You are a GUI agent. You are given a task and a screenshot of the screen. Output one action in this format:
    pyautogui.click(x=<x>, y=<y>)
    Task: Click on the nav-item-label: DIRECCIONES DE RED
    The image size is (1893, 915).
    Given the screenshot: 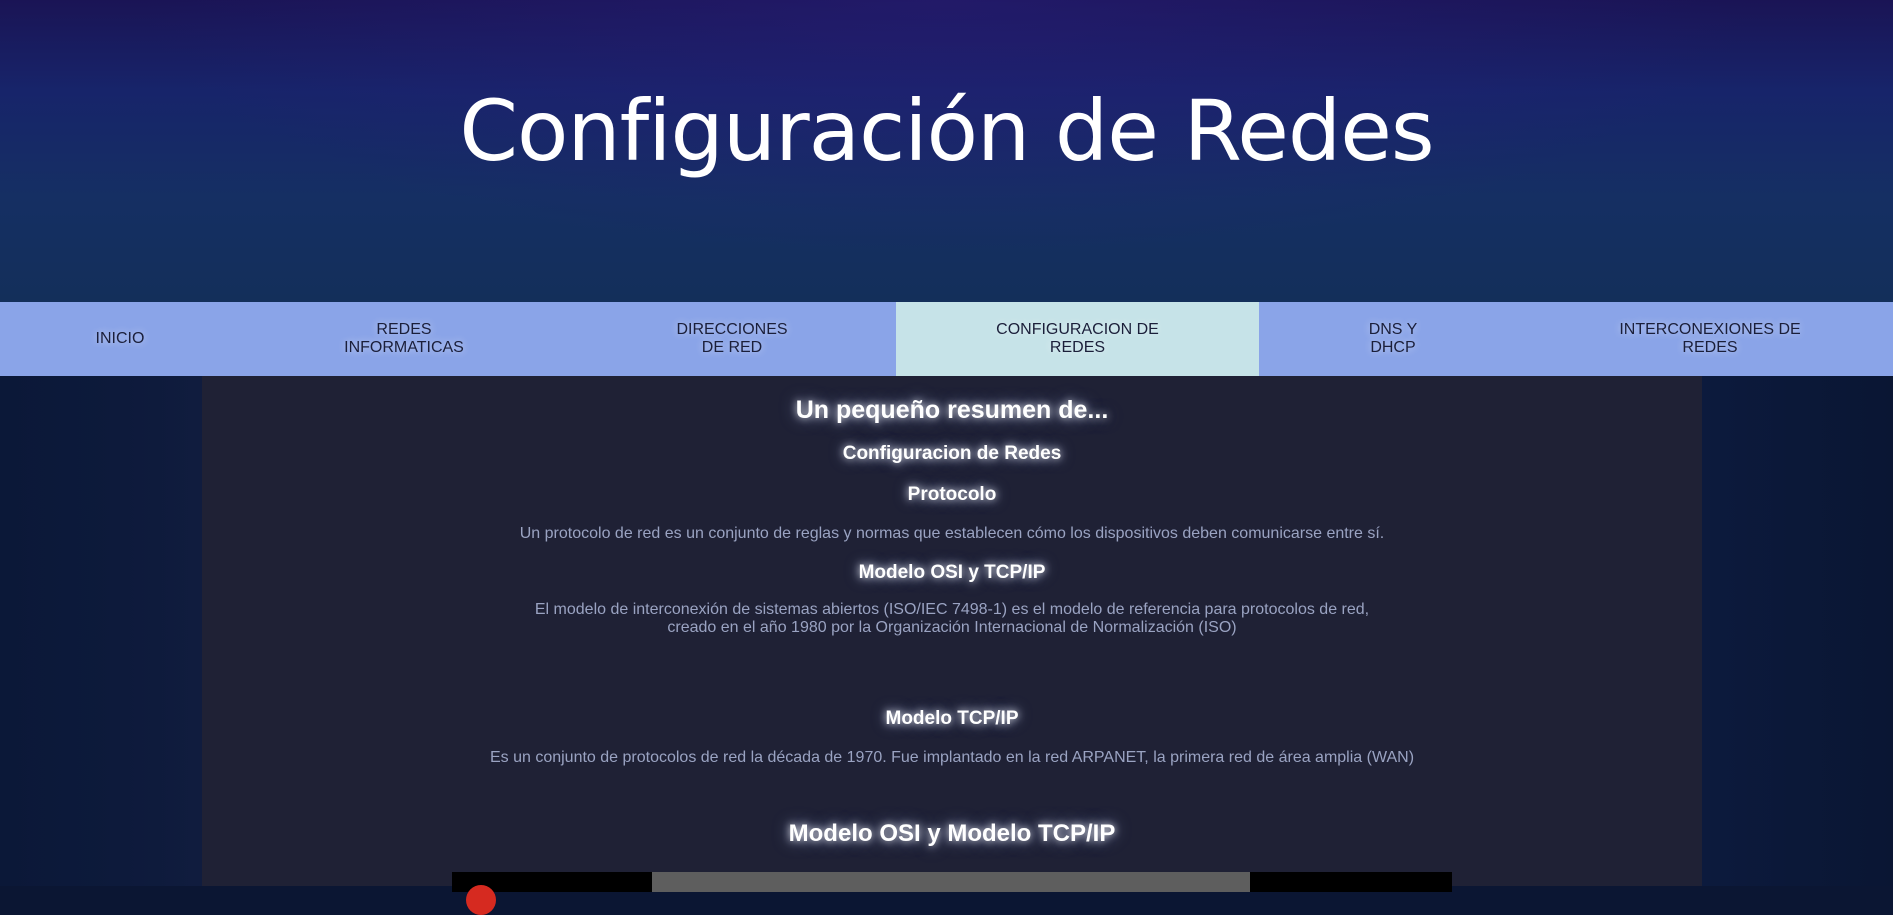 What is the action you would take?
    pyautogui.click(x=732, y=338)
    